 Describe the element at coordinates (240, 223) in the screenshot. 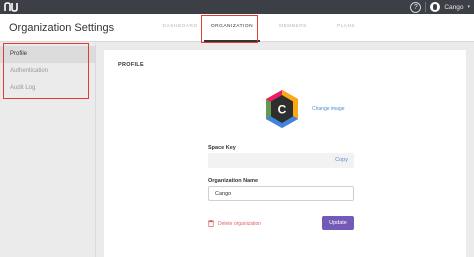

I see `delete-organization-label: Delete organization` at that location.